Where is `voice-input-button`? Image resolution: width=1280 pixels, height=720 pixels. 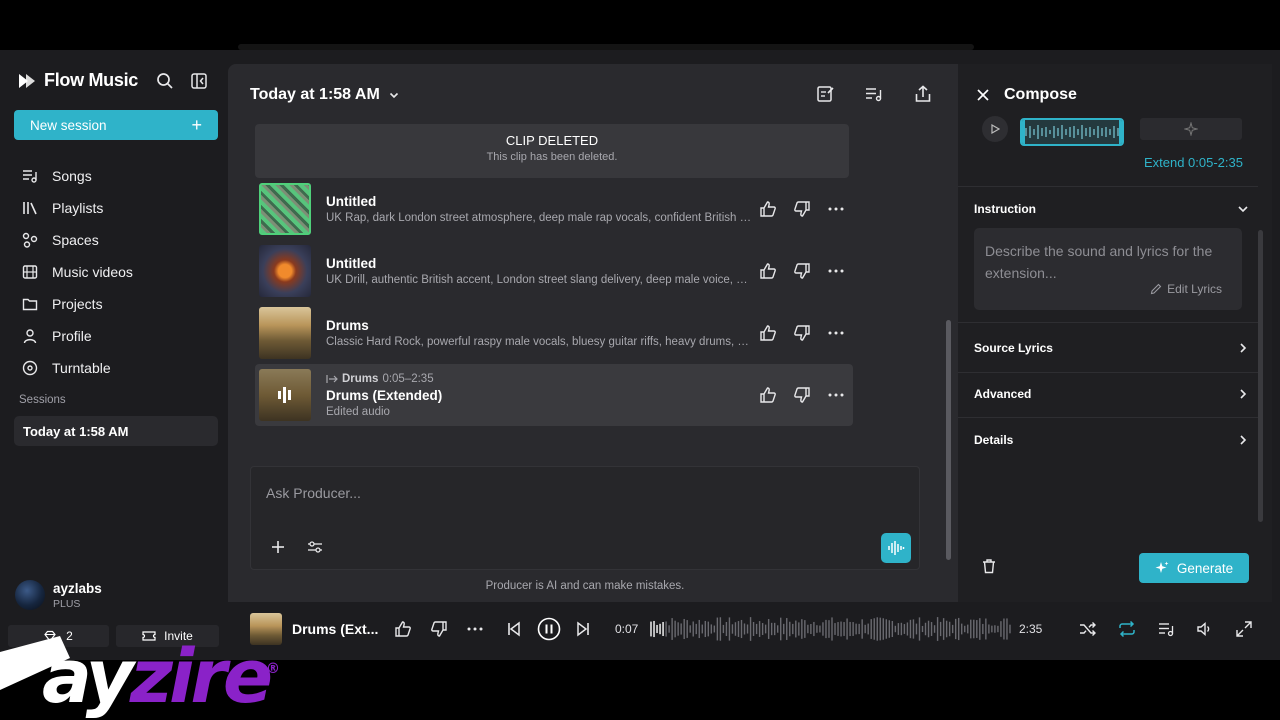 voice-input-button is located at coordinates (896, 548).